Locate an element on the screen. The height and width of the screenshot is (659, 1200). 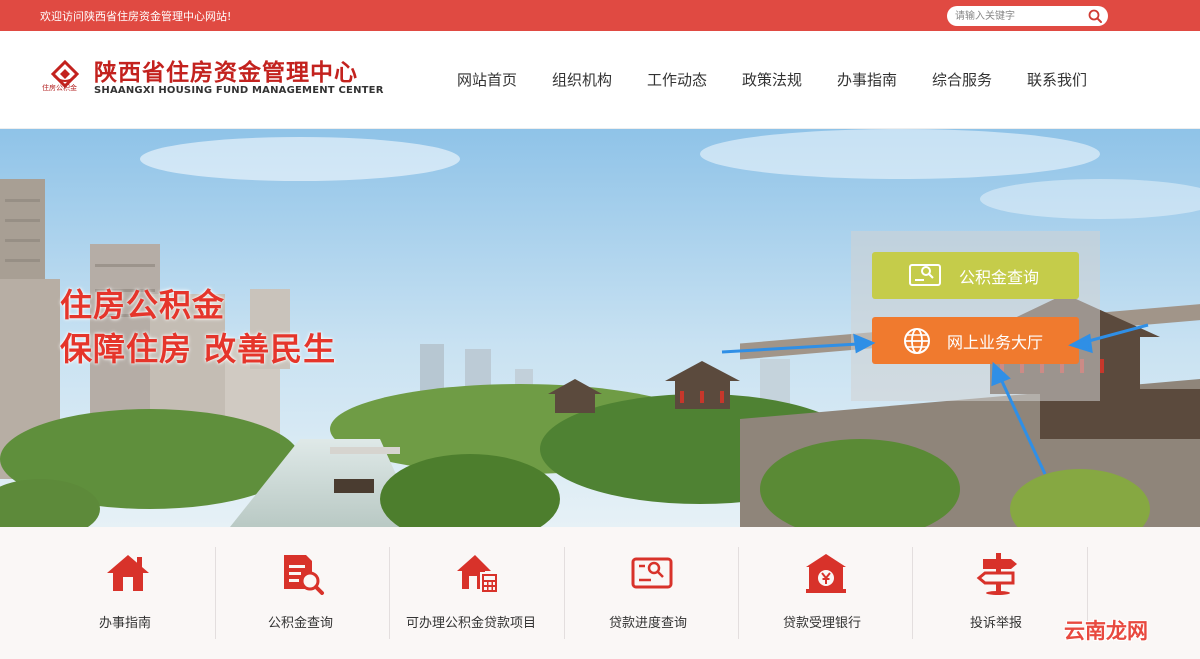
fund-query-button: 公积金查询 is located at coordinates (975, 275).